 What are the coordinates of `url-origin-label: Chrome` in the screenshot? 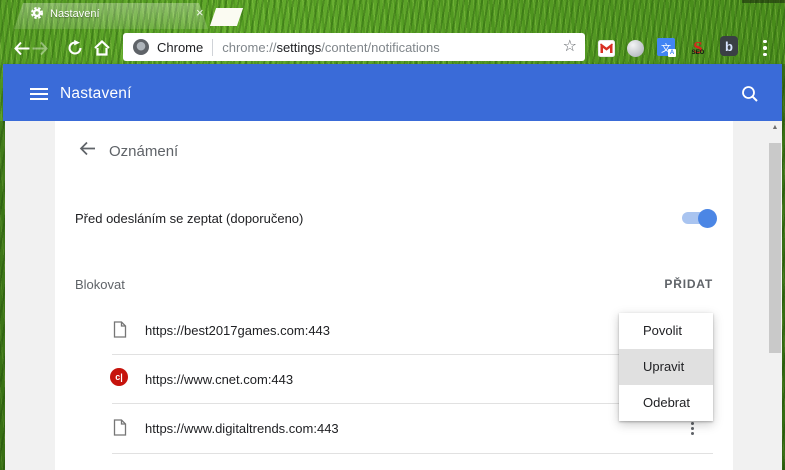 It's located at (180, 47).